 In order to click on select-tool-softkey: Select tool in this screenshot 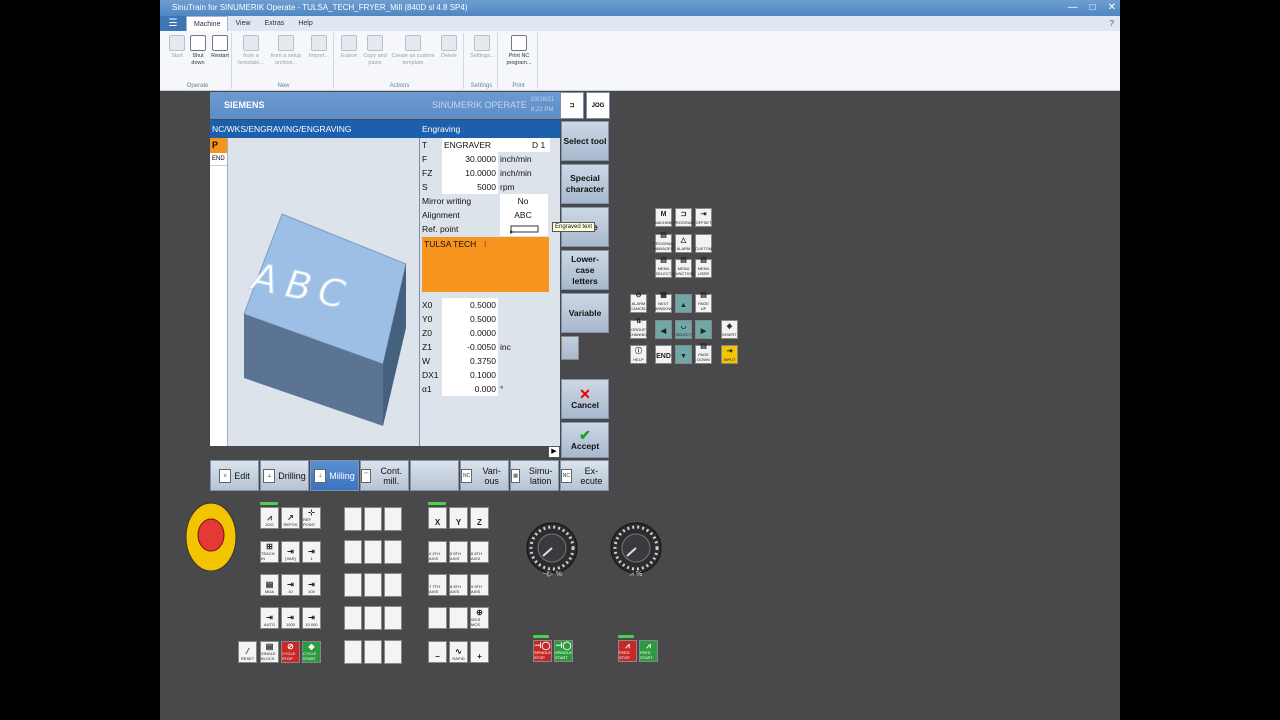, I will do `click(585, 141)`.